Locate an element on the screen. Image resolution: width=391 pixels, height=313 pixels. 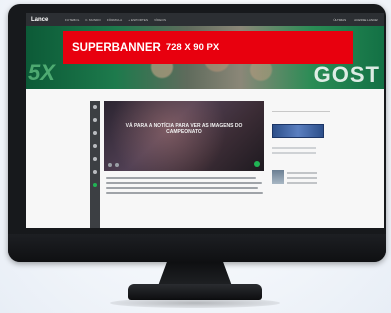
clock-icon is located at coordinates (110, 165).